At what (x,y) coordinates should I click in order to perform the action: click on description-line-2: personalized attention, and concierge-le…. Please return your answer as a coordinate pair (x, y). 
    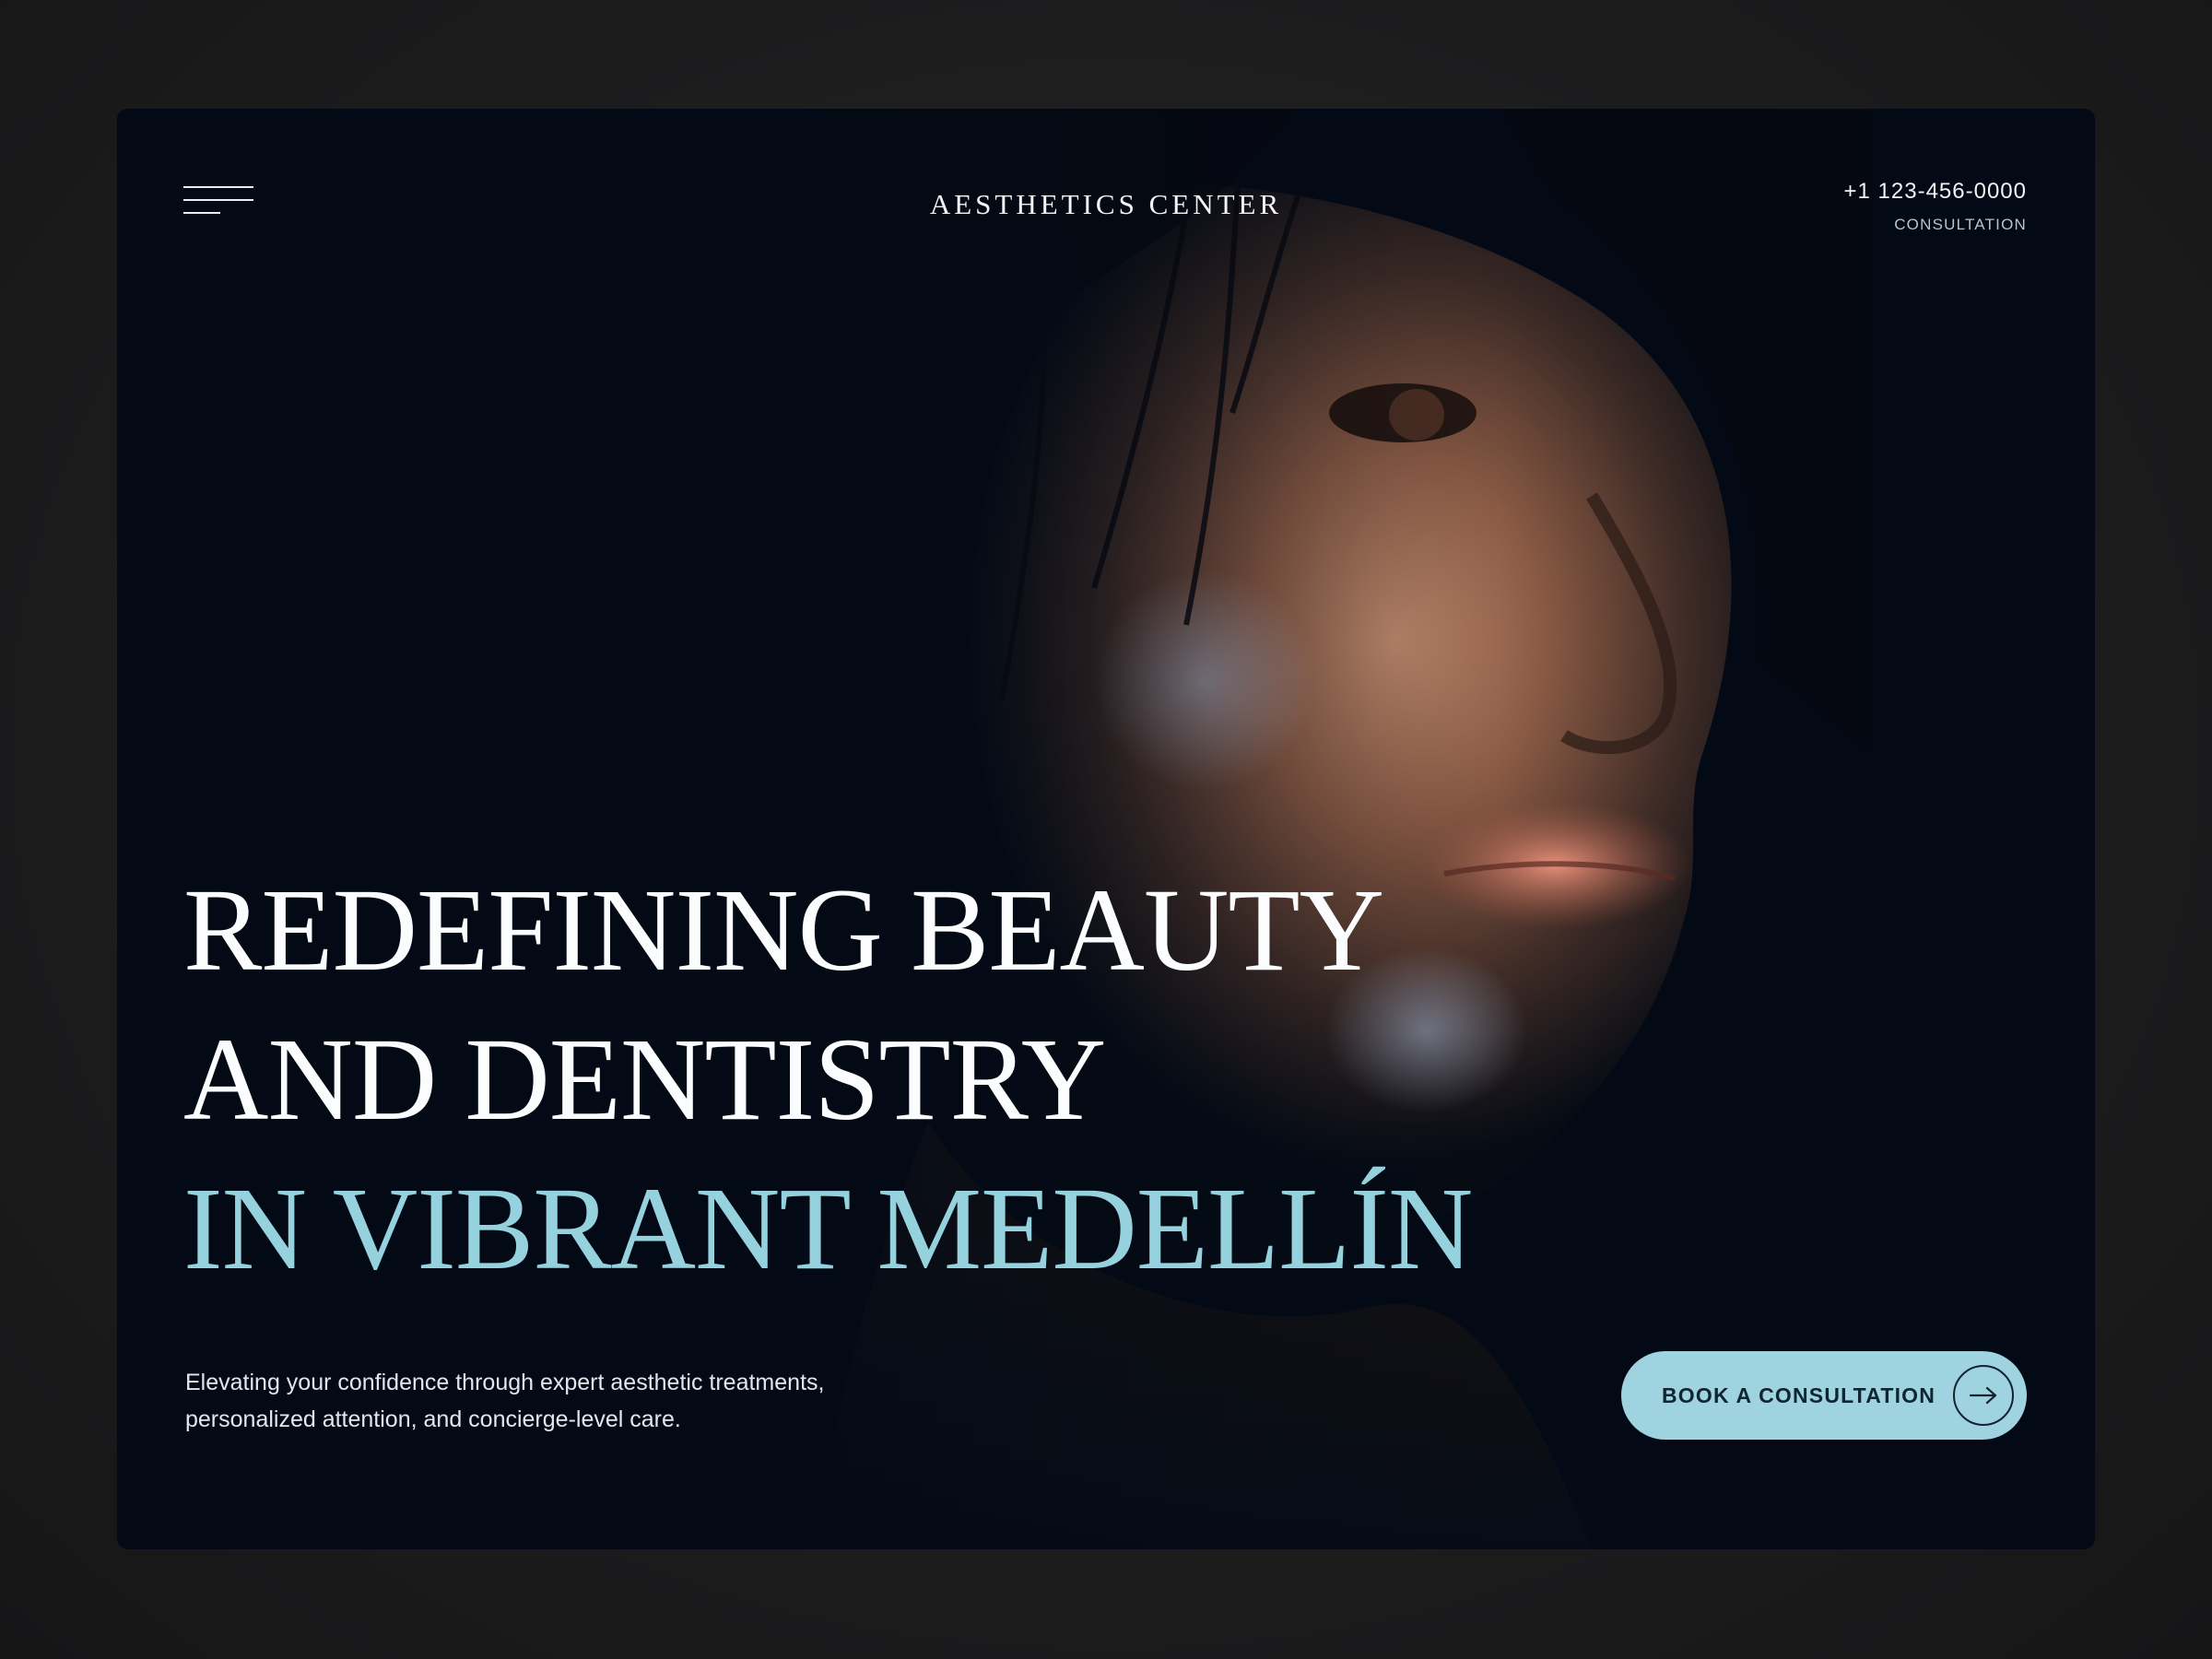
    Looking at the image, I should click on (433, 1419).